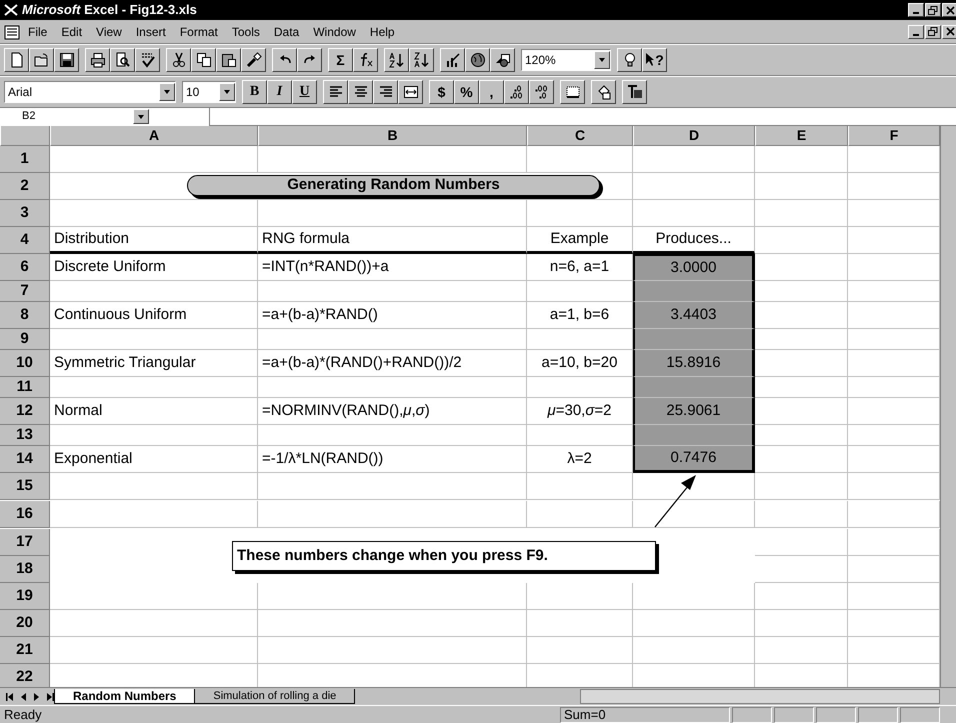 The image size is (956, 723). Describe the element at coordinates (154, 240) in the screenshot. I see `sheet-cell: Distribution` at that location.